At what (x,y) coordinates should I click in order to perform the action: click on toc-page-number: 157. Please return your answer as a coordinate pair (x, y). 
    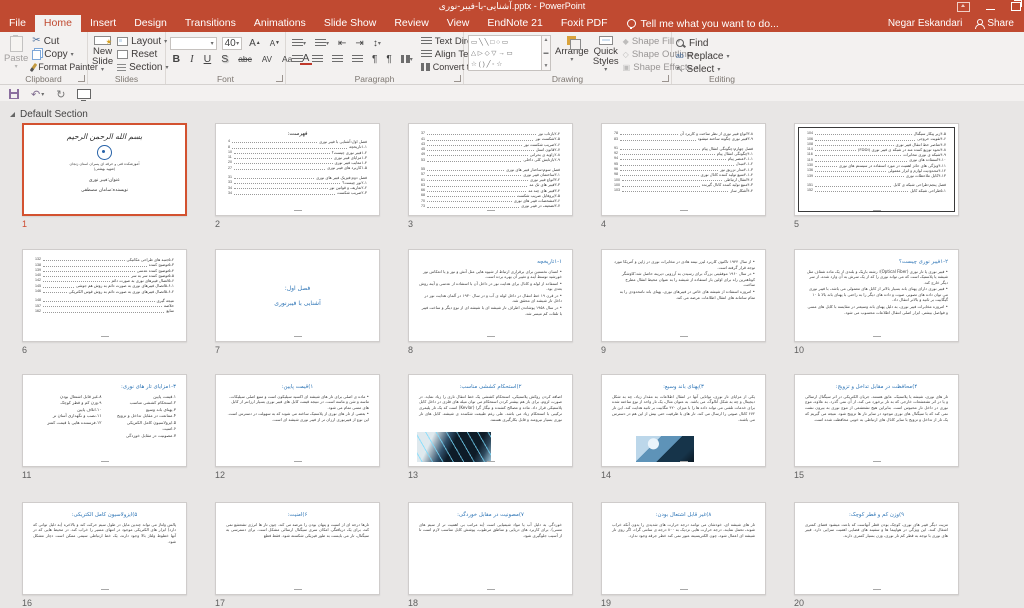
    Looking at the image, I should click on (38, 306).